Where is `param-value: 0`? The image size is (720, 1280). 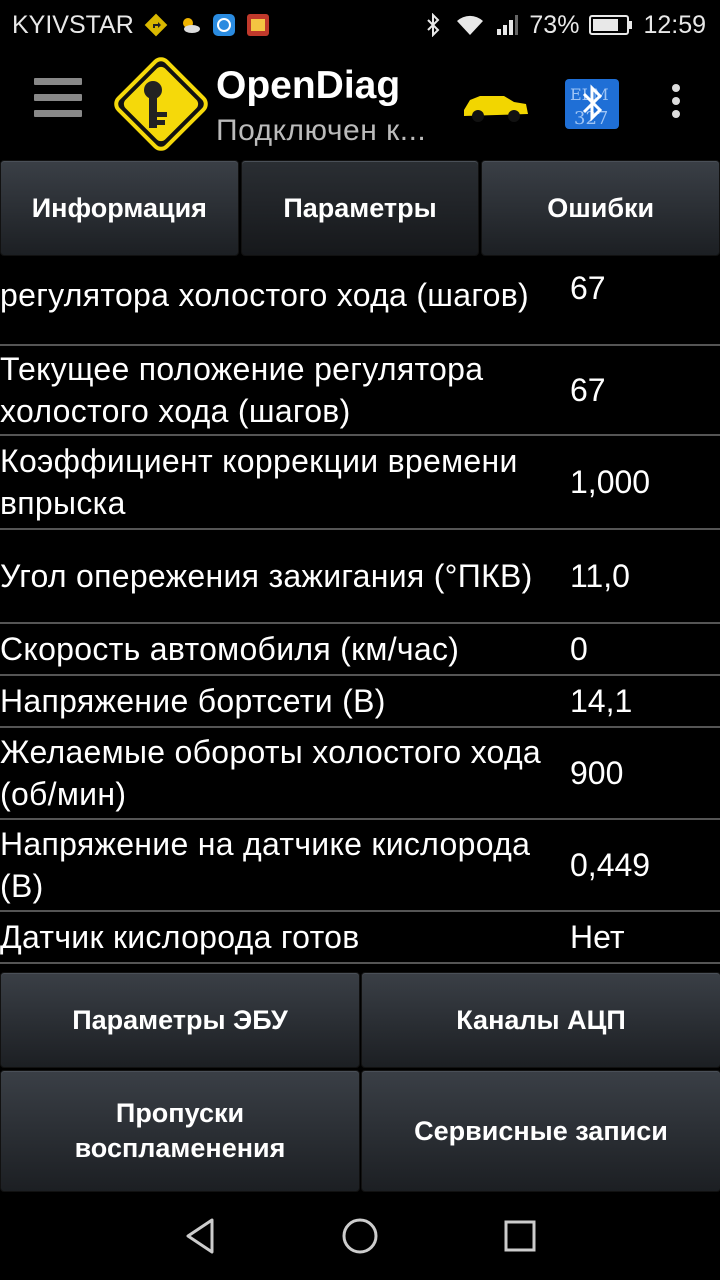
param-value: 0 is located at coordinates (579, 648).